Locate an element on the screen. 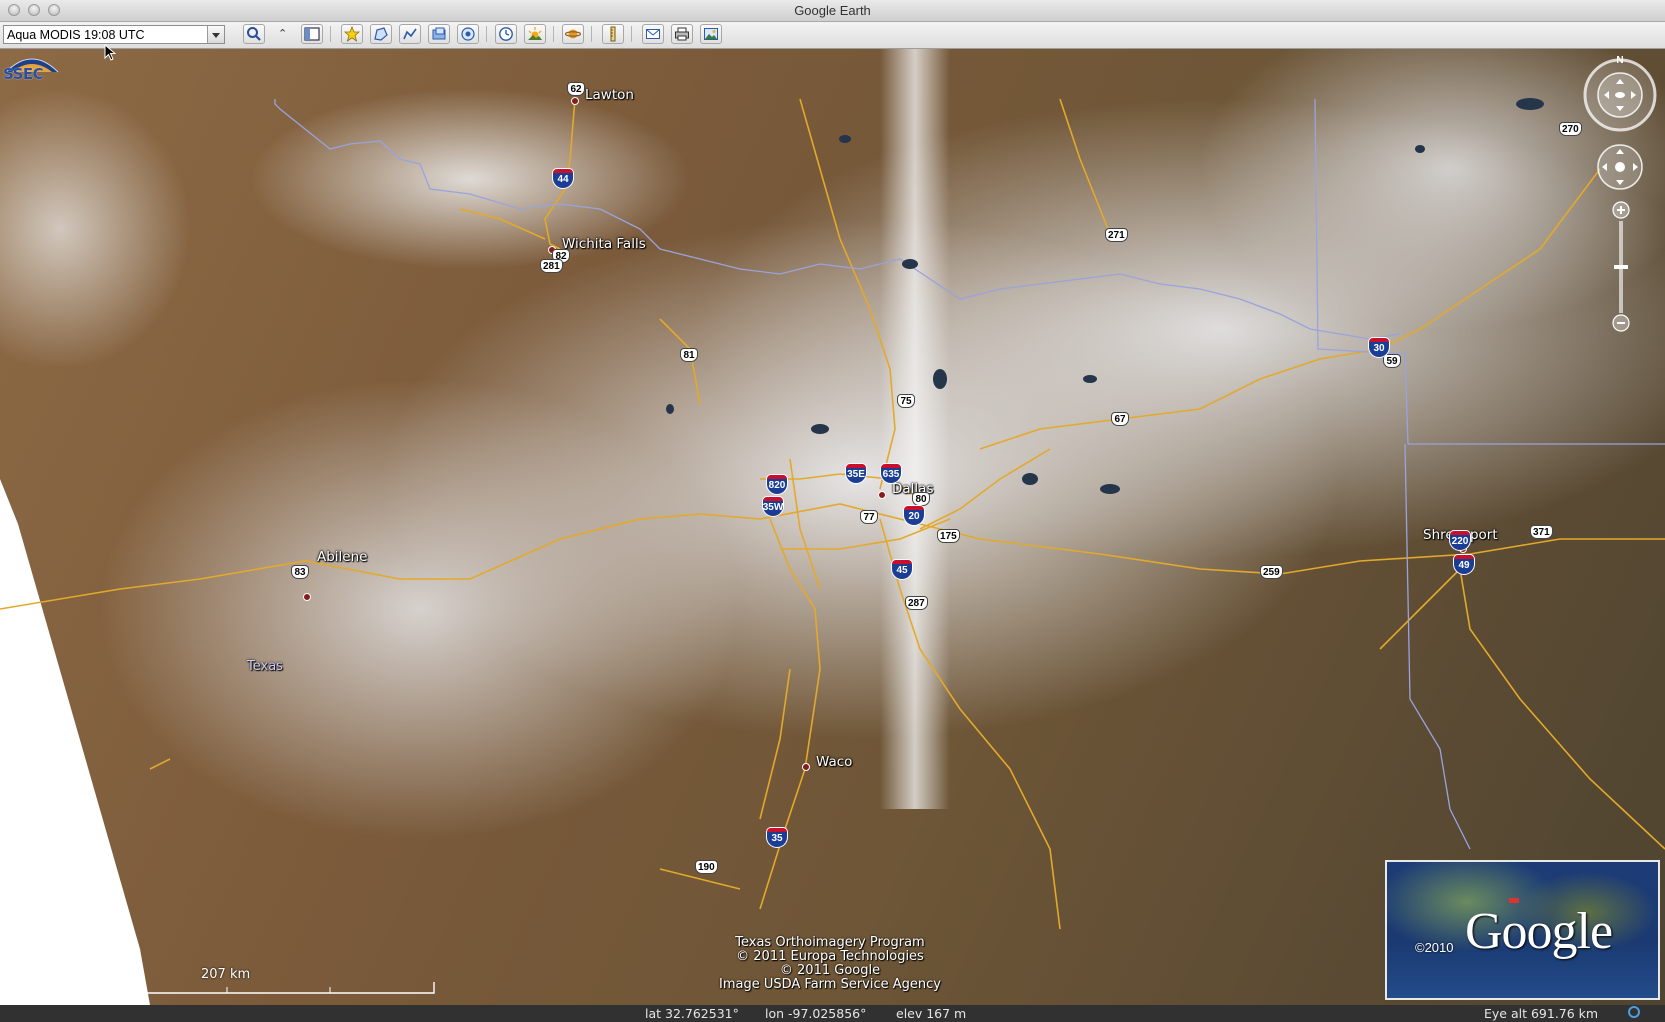  interstate-shield: 35W is located at coordinates (773, 507).